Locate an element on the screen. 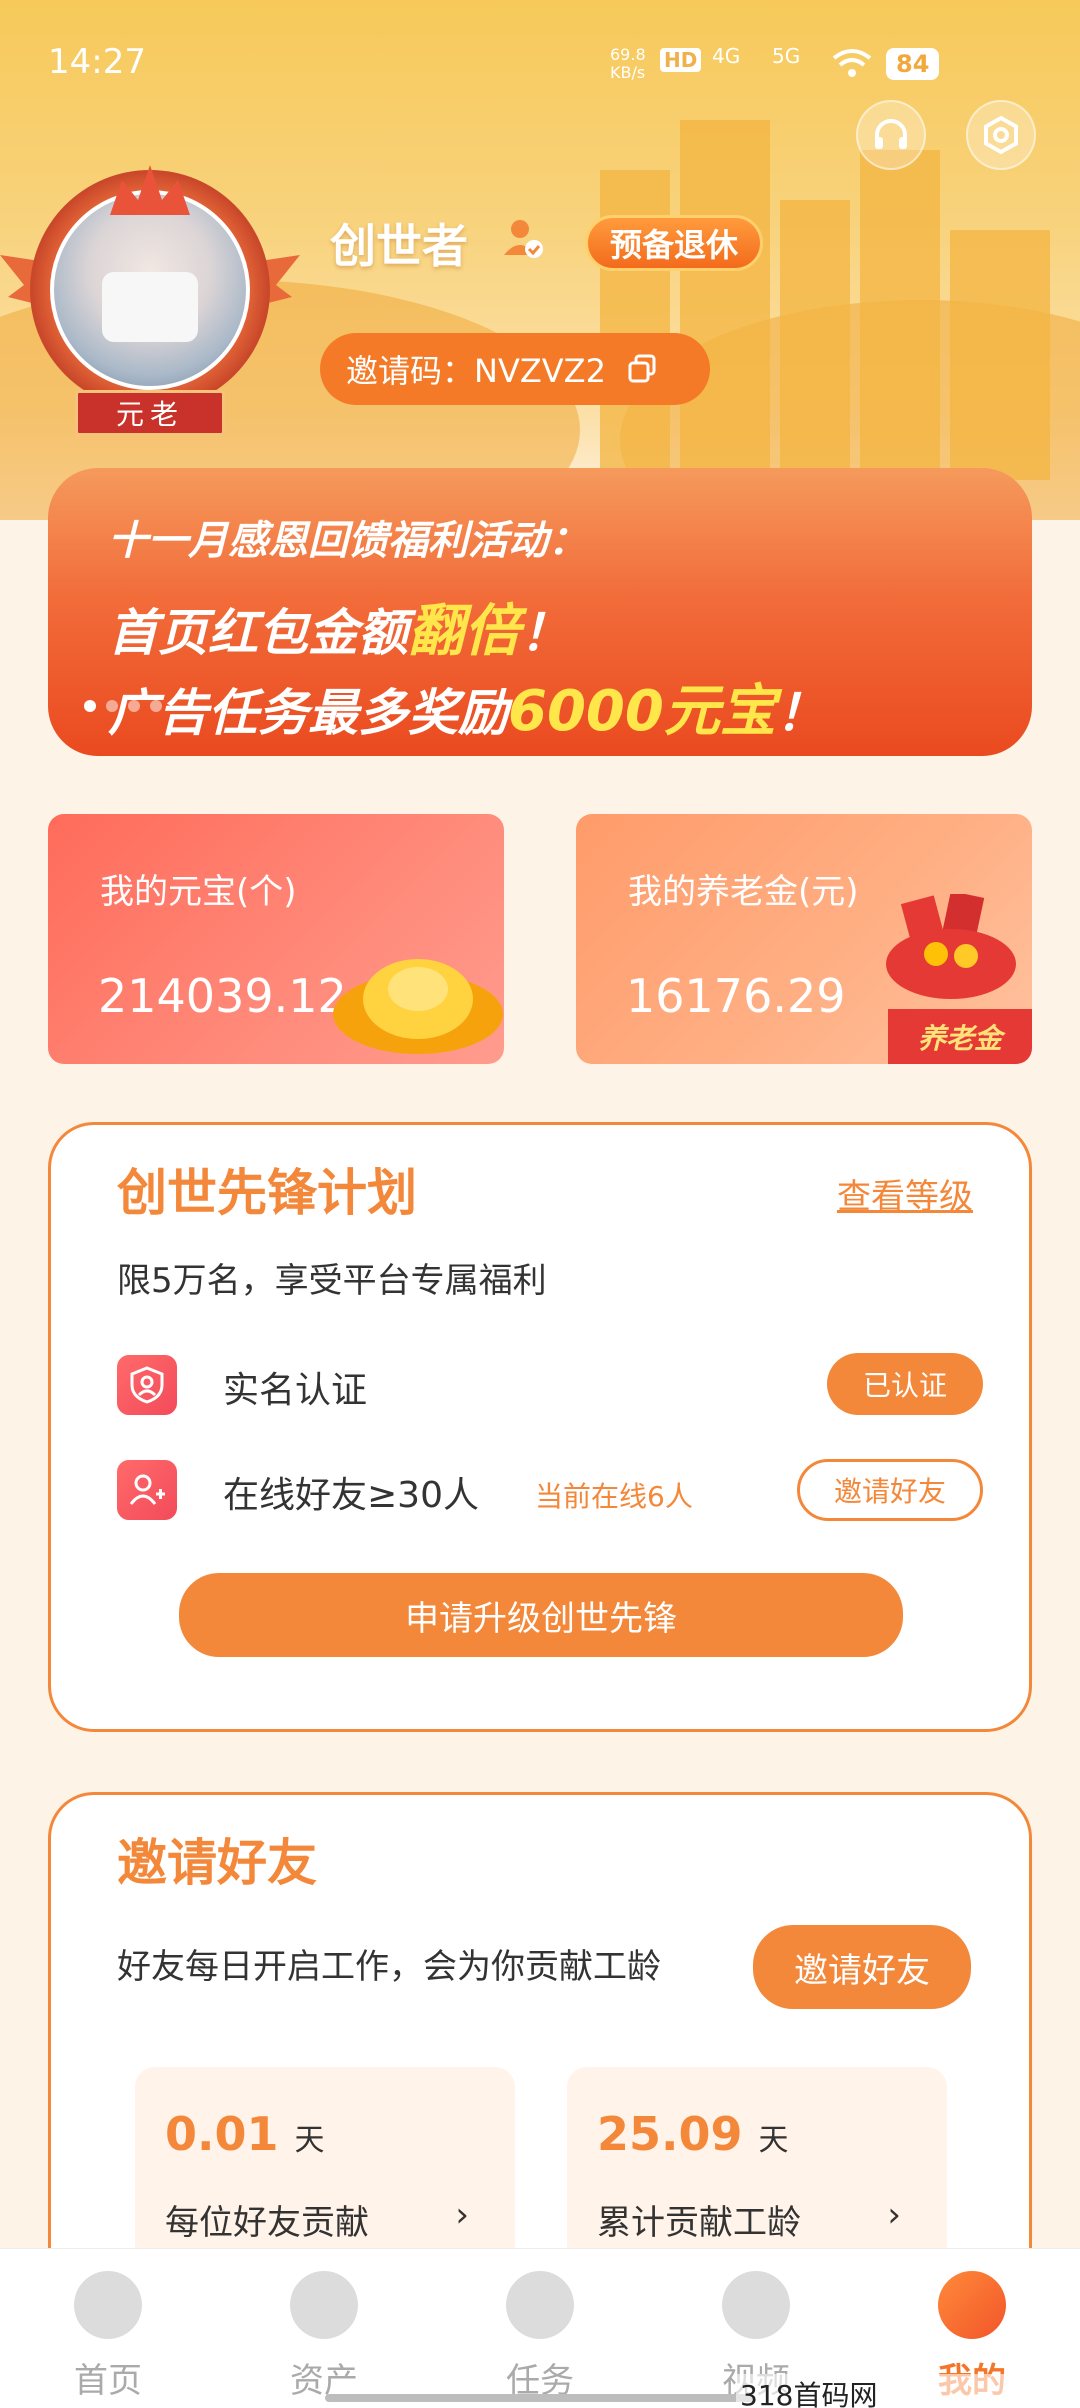 The height and width of the screenshot is (2408, 1080). per-friend-unit: 天 is located at coordinates (309, 2140).